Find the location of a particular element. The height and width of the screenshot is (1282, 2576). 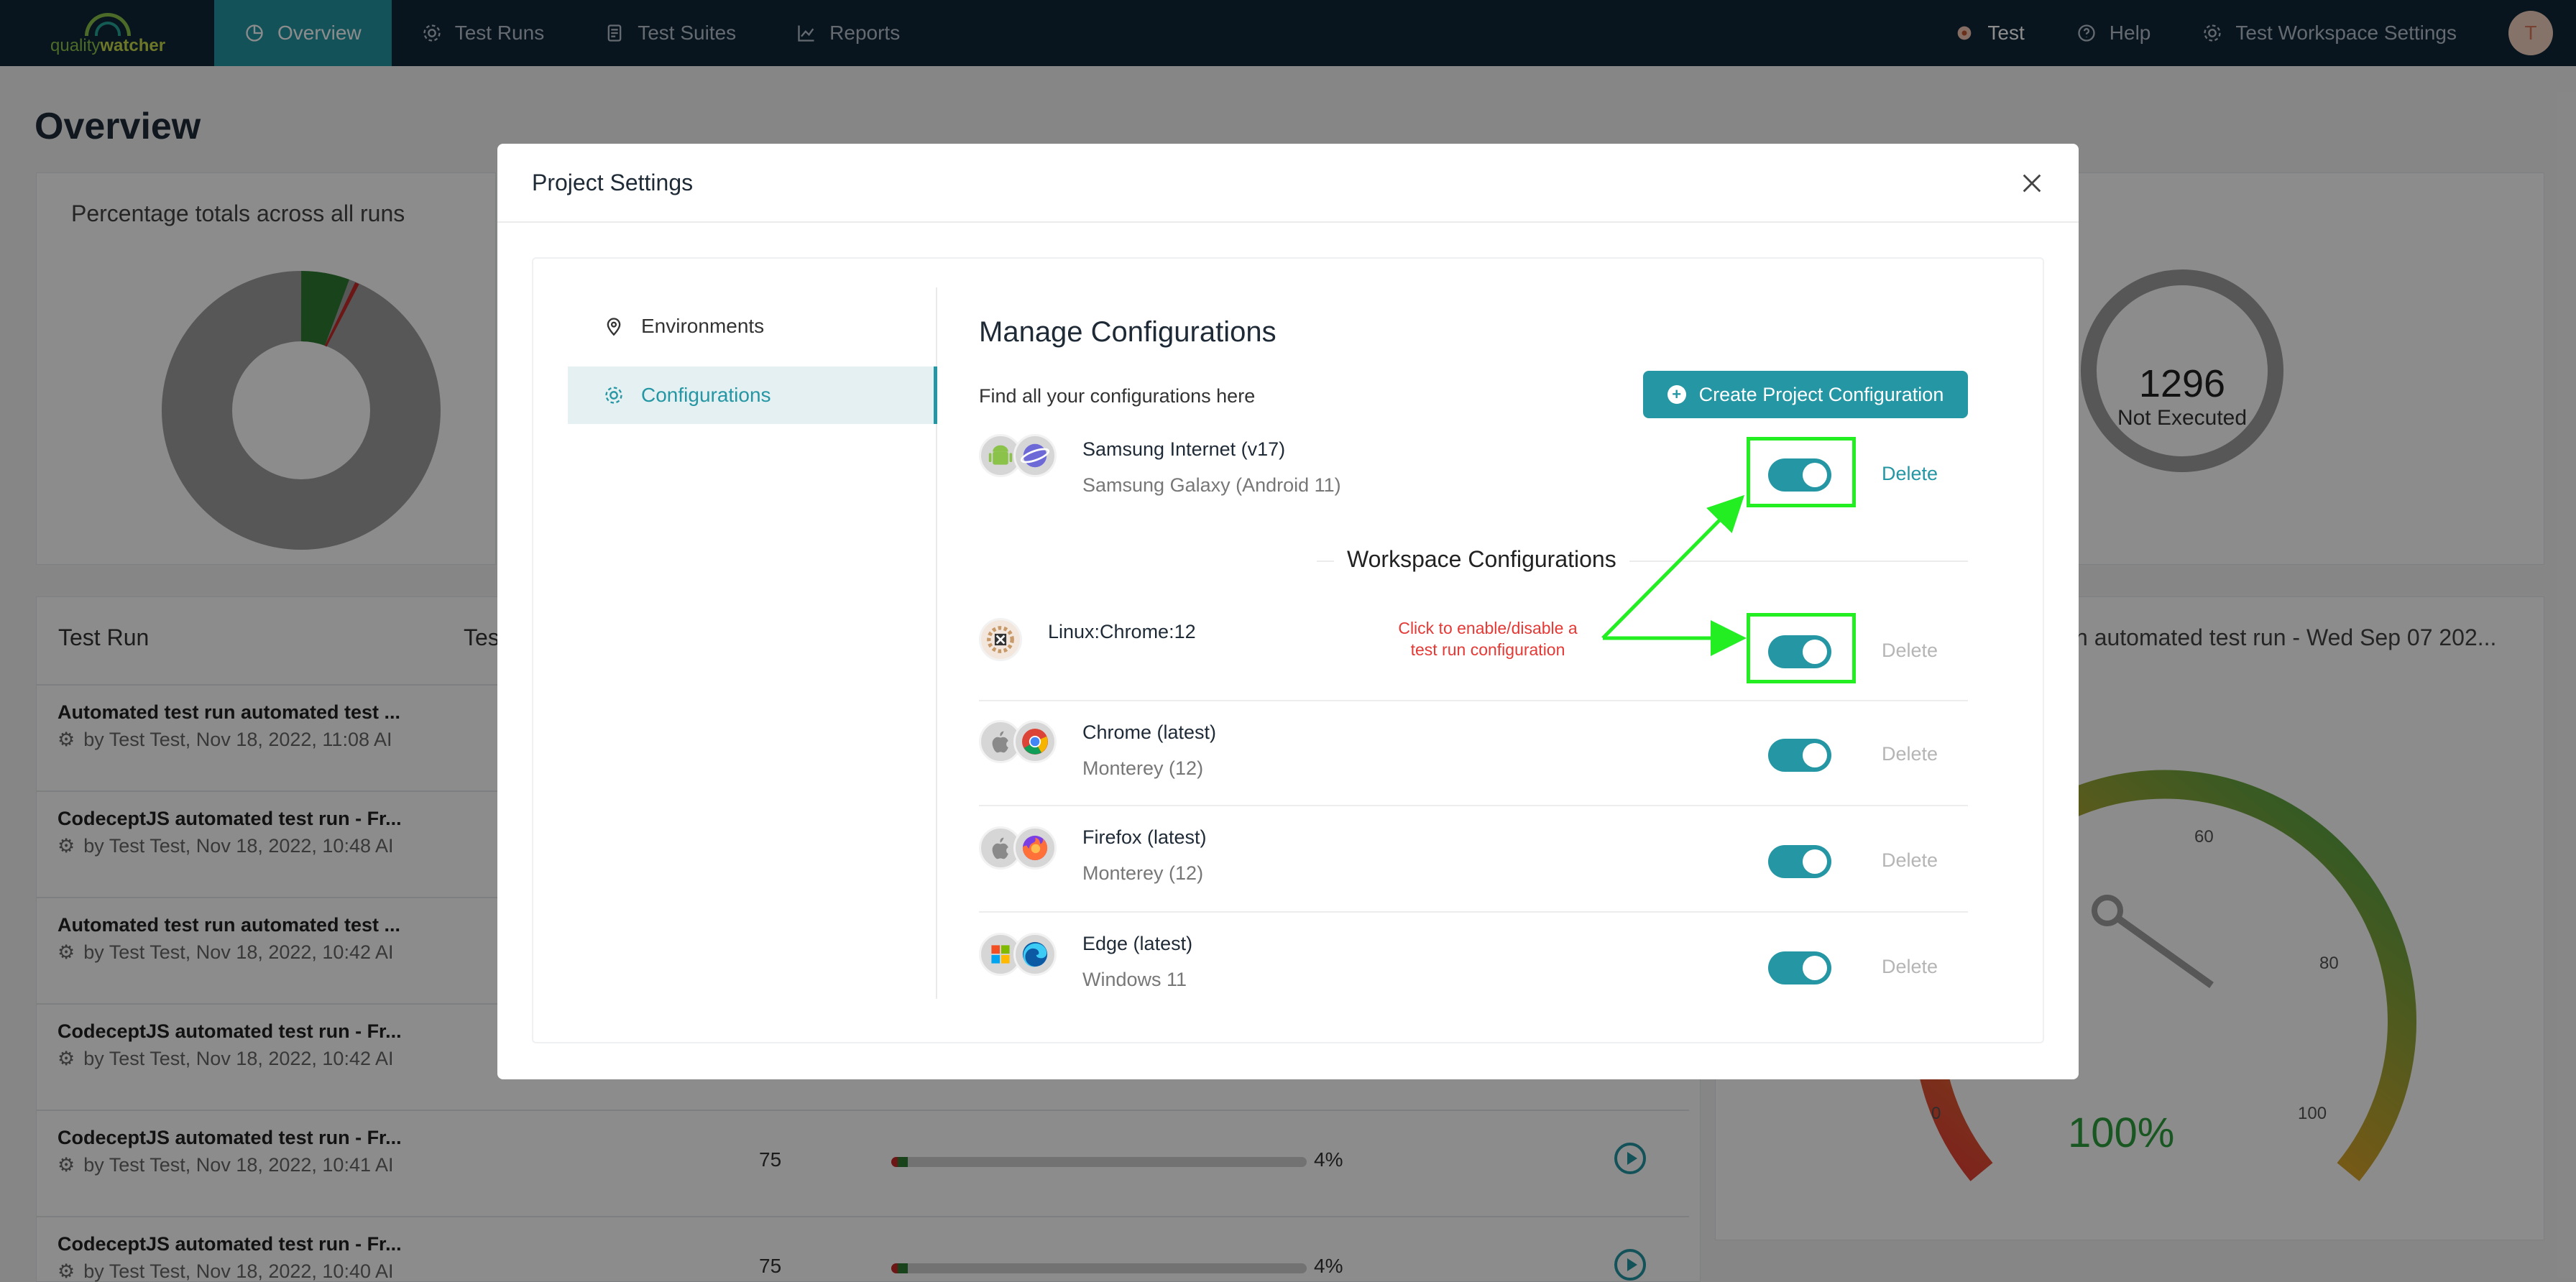

config-name: Firefox (latest) is located at coordinates (1144, 837).